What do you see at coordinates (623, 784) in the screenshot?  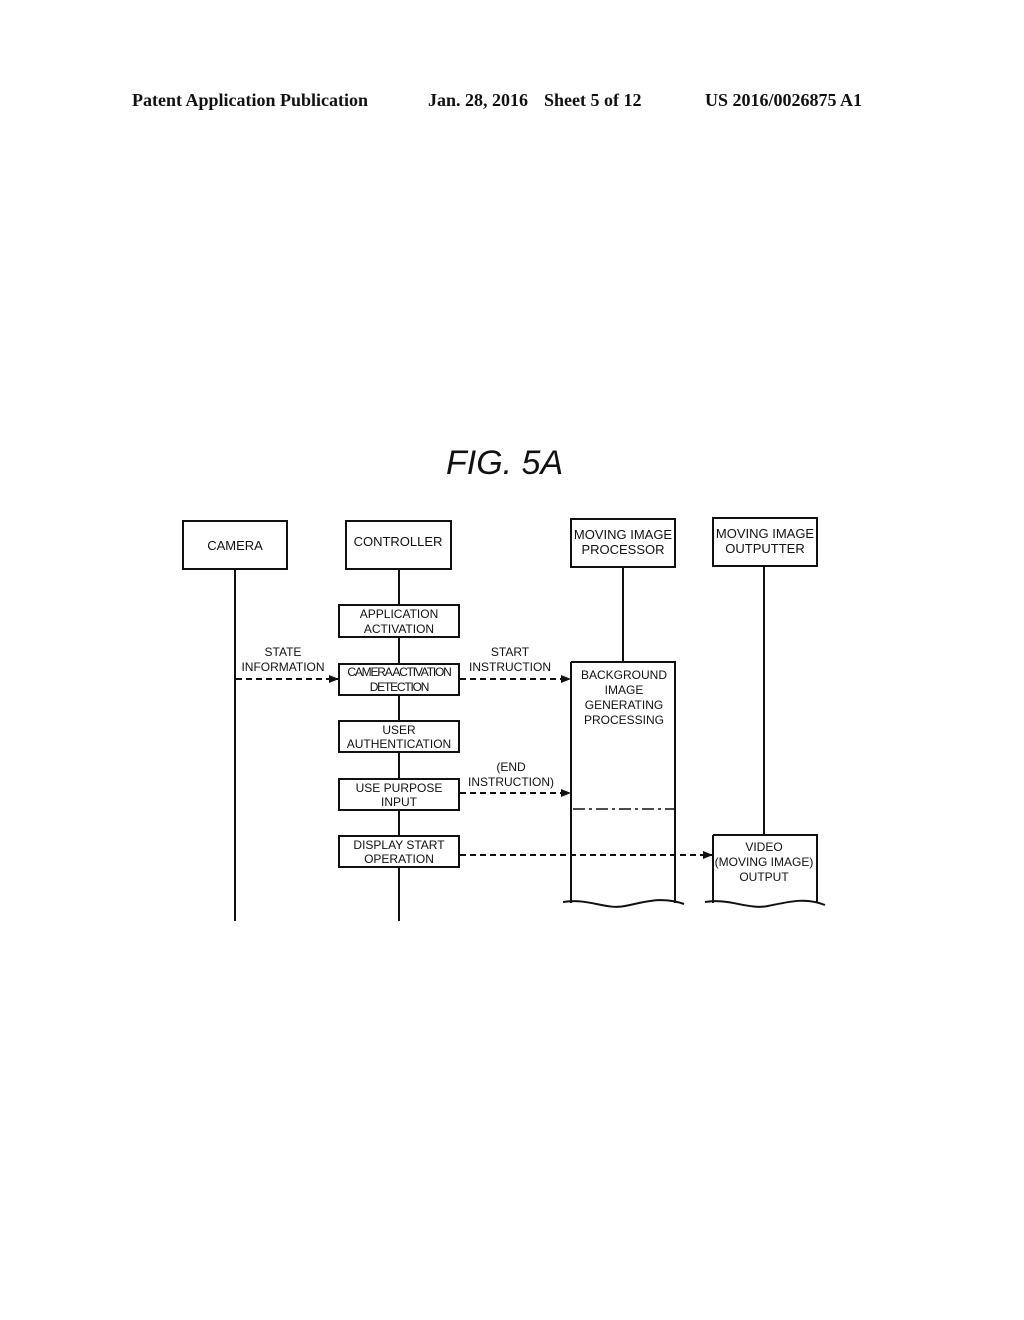 I see `activity-background-image-generating-processing: BACKGROUND IMAGE GENERATING PROCESSING` at bounding box center [623, 784].